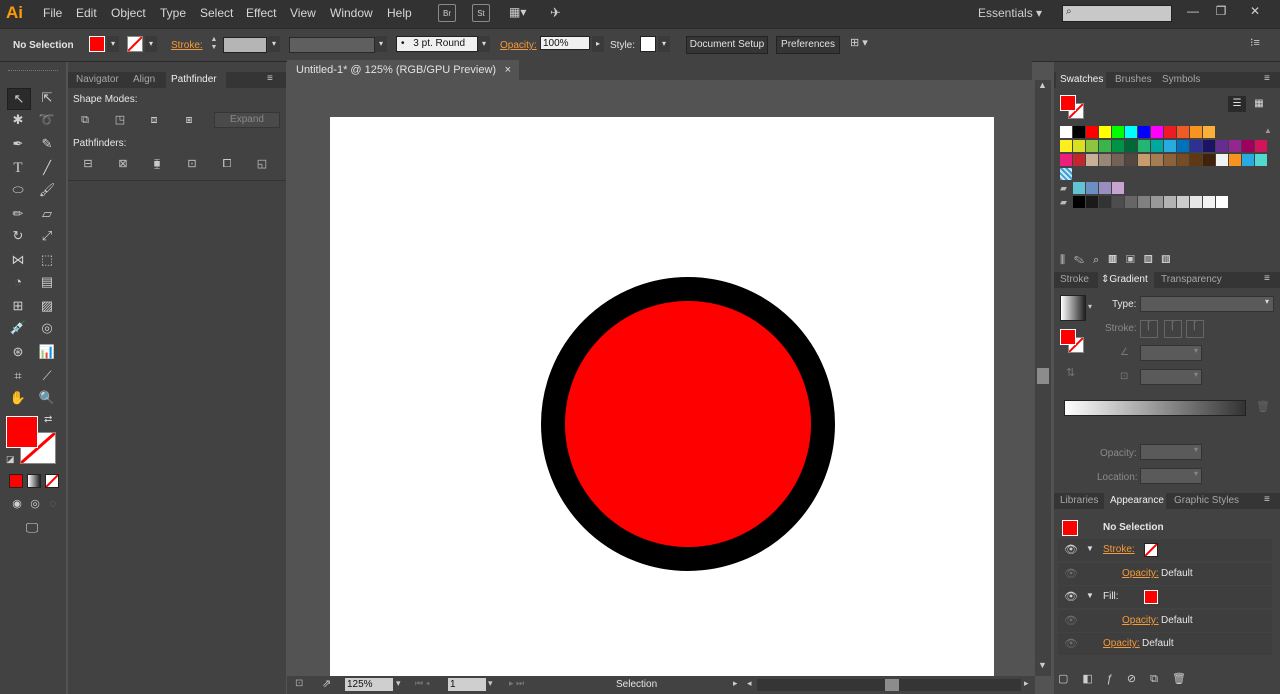 This screenshot has height=694, width=1280. I want to click on gradient-preview-swatch, so click(1073, 308).